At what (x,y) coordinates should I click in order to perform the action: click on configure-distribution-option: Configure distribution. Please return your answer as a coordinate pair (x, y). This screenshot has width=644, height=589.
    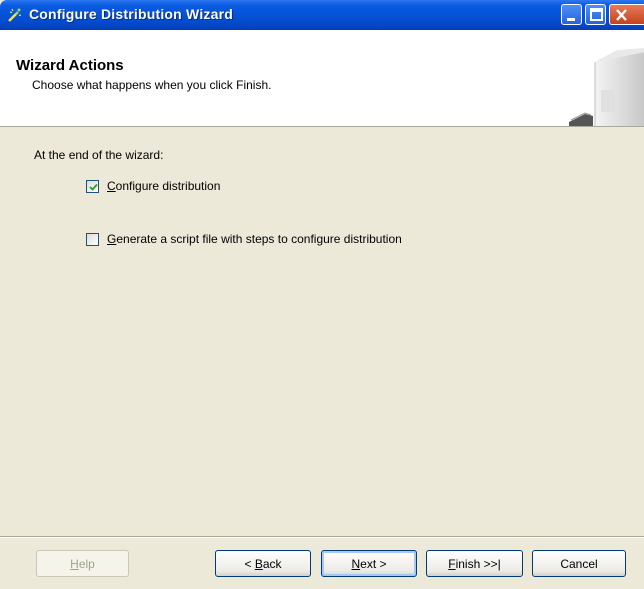
    Looking at the image, I should click on (153, 186).